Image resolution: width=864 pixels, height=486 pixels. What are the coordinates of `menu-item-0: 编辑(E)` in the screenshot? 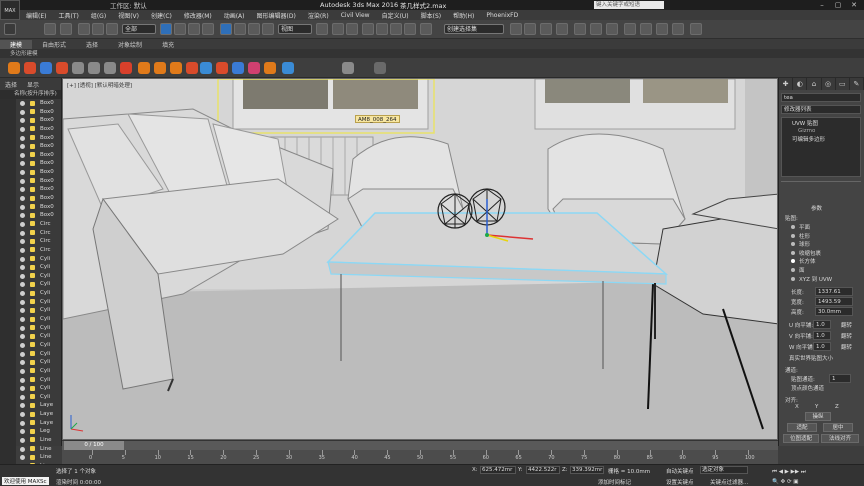 It's located at (36, 15).